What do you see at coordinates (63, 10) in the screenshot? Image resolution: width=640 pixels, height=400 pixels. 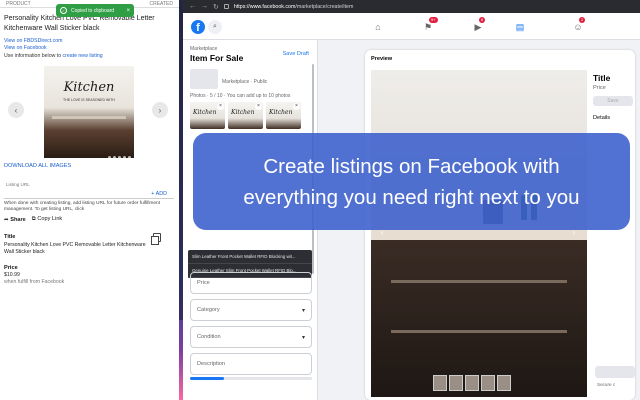 I see `check-circle-icon: ✓` at bounding box center [63, 10].